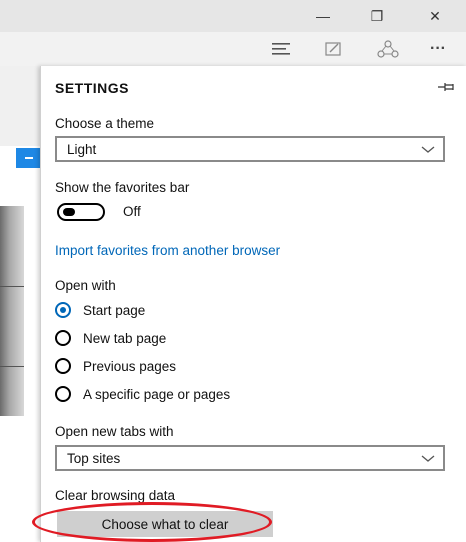 The image size is (466, 542). Describe the element at coordinates (115, 495) in the screenshot. I see `clear-data-label: Clear browsing data` at that location.